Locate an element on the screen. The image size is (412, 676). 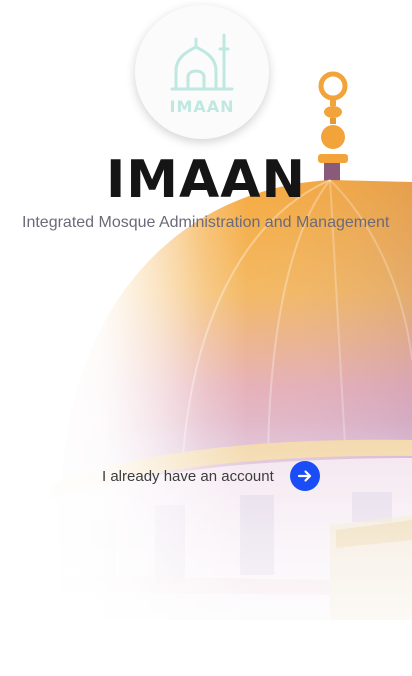
arrow-right-icon is located at coordinates (304, 476).